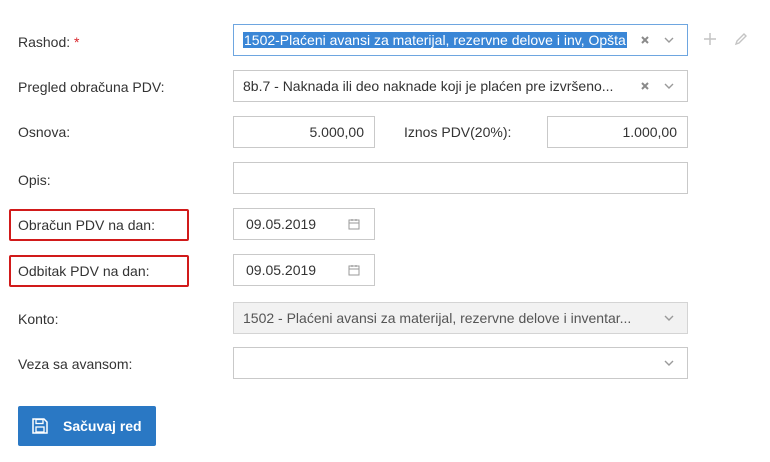  What do you see at coordinates (44, 42) in the screenshot?
I see `rashod-label-text: Rashod:` at bounding box center [44, 42].